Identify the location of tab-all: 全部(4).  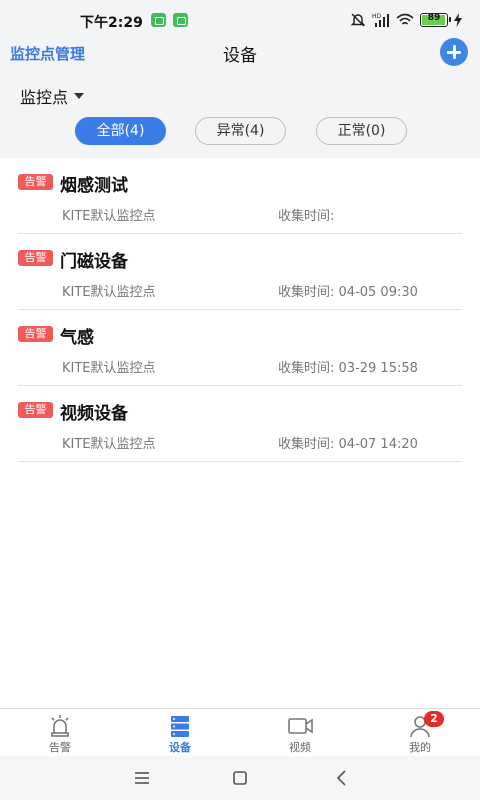
(120, 131).